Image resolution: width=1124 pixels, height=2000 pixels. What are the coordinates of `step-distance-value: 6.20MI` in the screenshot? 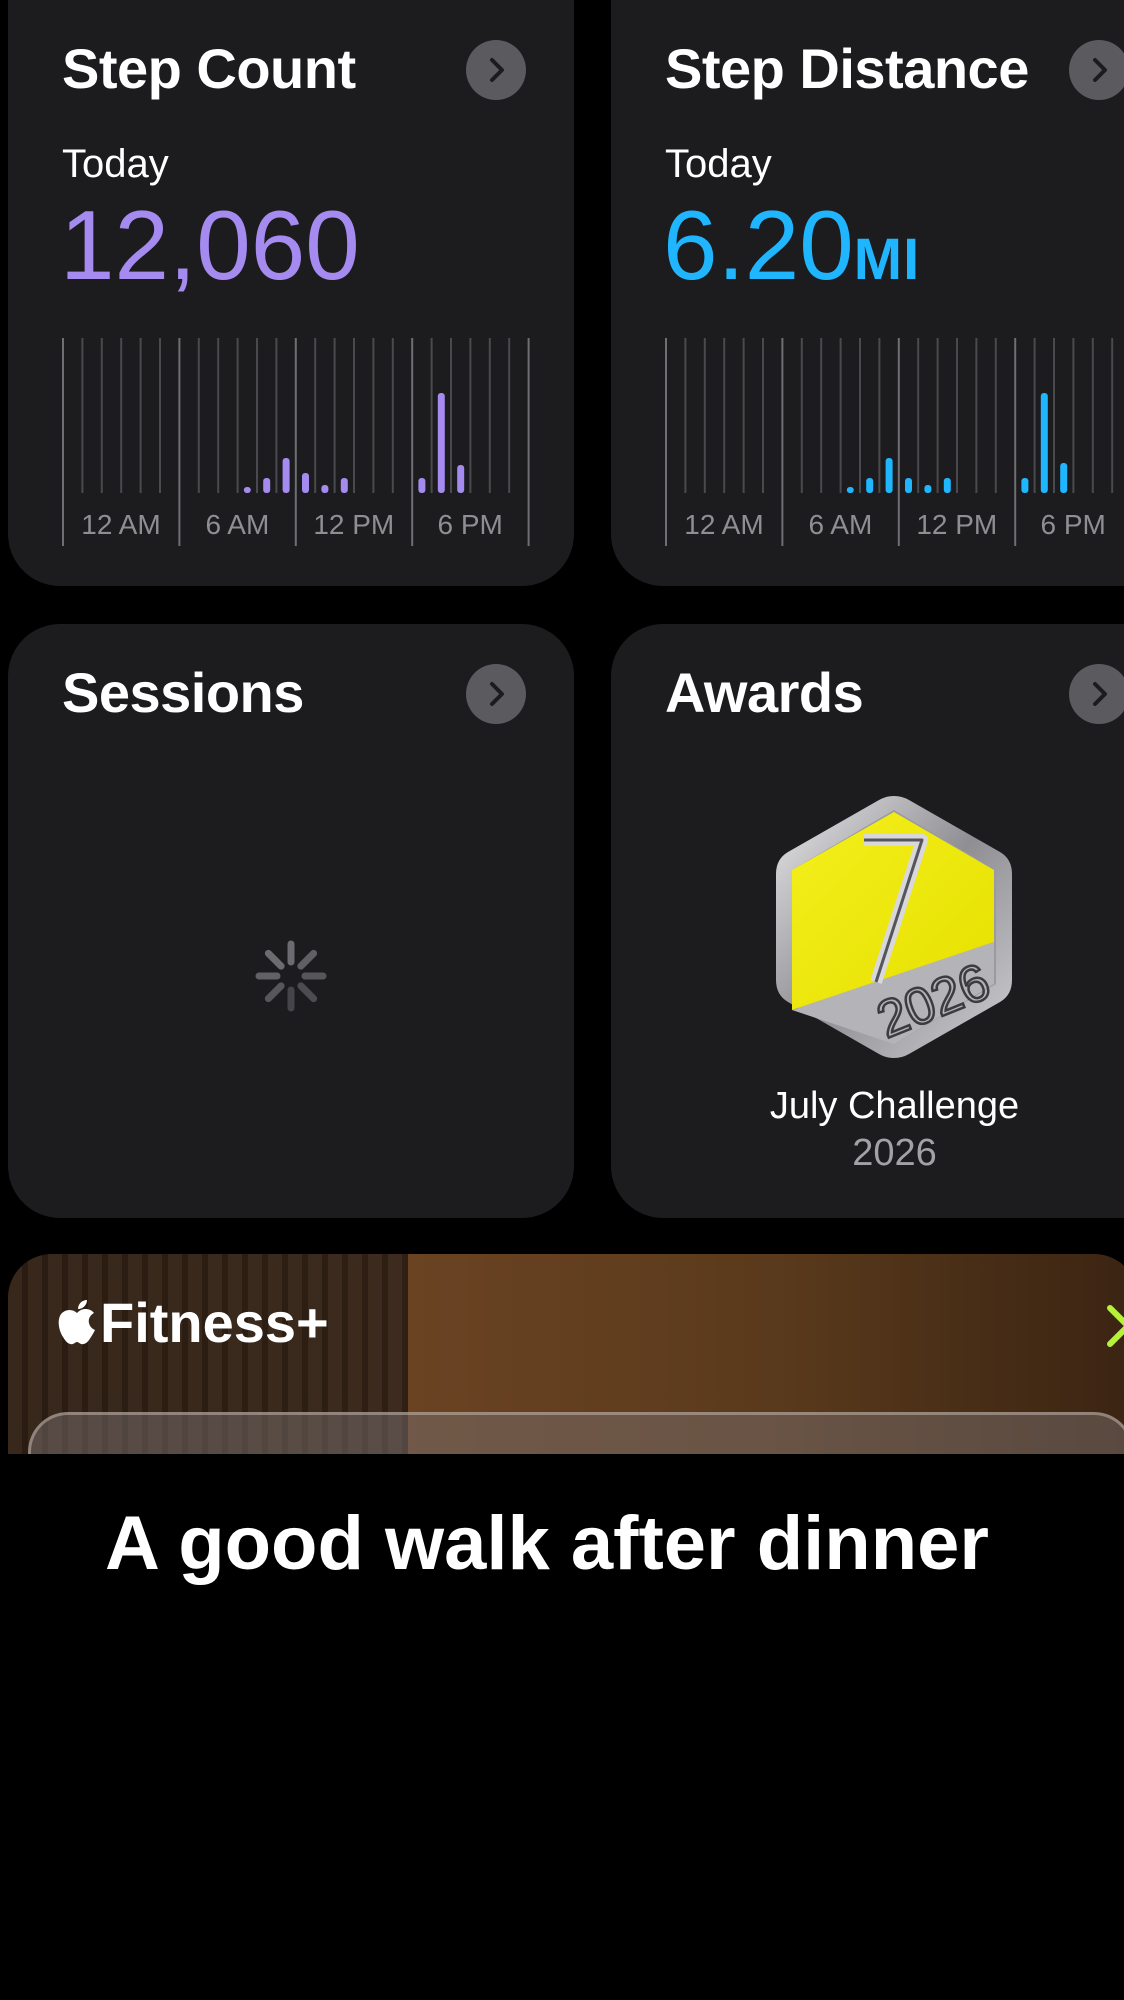 It's located at (791, 245).